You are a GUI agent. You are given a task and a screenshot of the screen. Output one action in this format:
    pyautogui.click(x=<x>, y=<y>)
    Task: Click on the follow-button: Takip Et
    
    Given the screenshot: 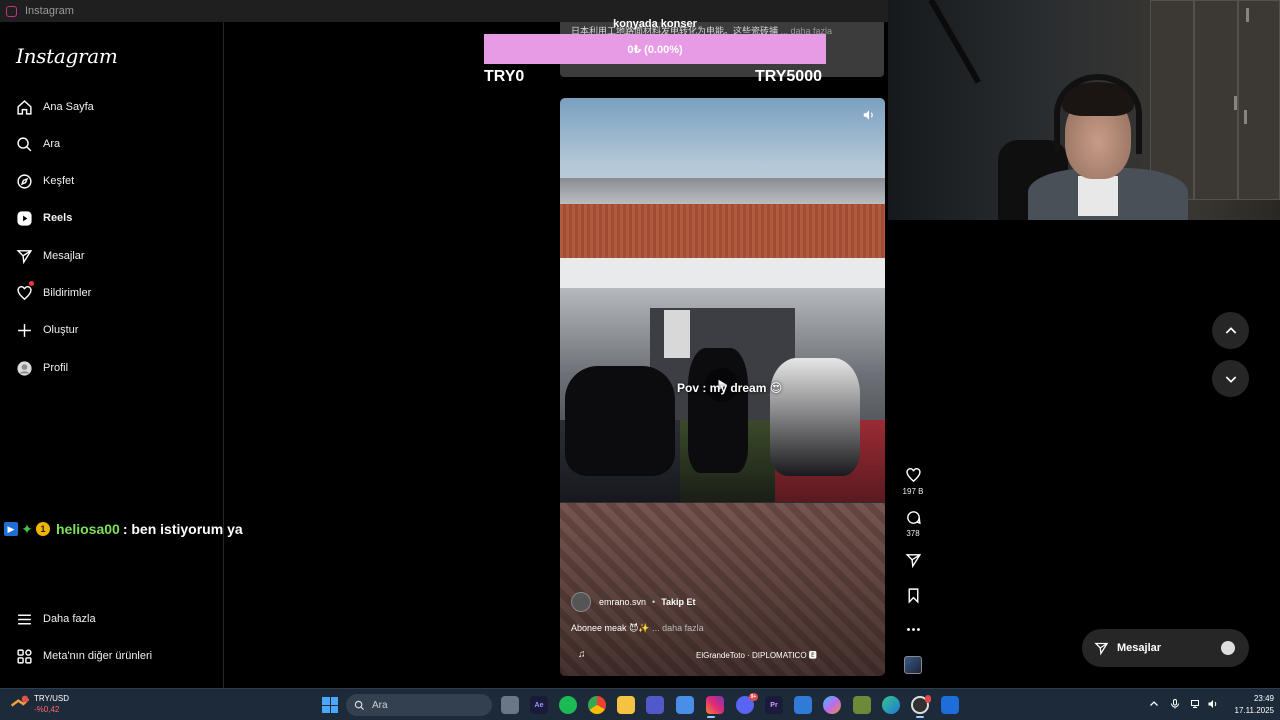 What is the action you would take?
    pyautogui.click(x=678, y=602)
    